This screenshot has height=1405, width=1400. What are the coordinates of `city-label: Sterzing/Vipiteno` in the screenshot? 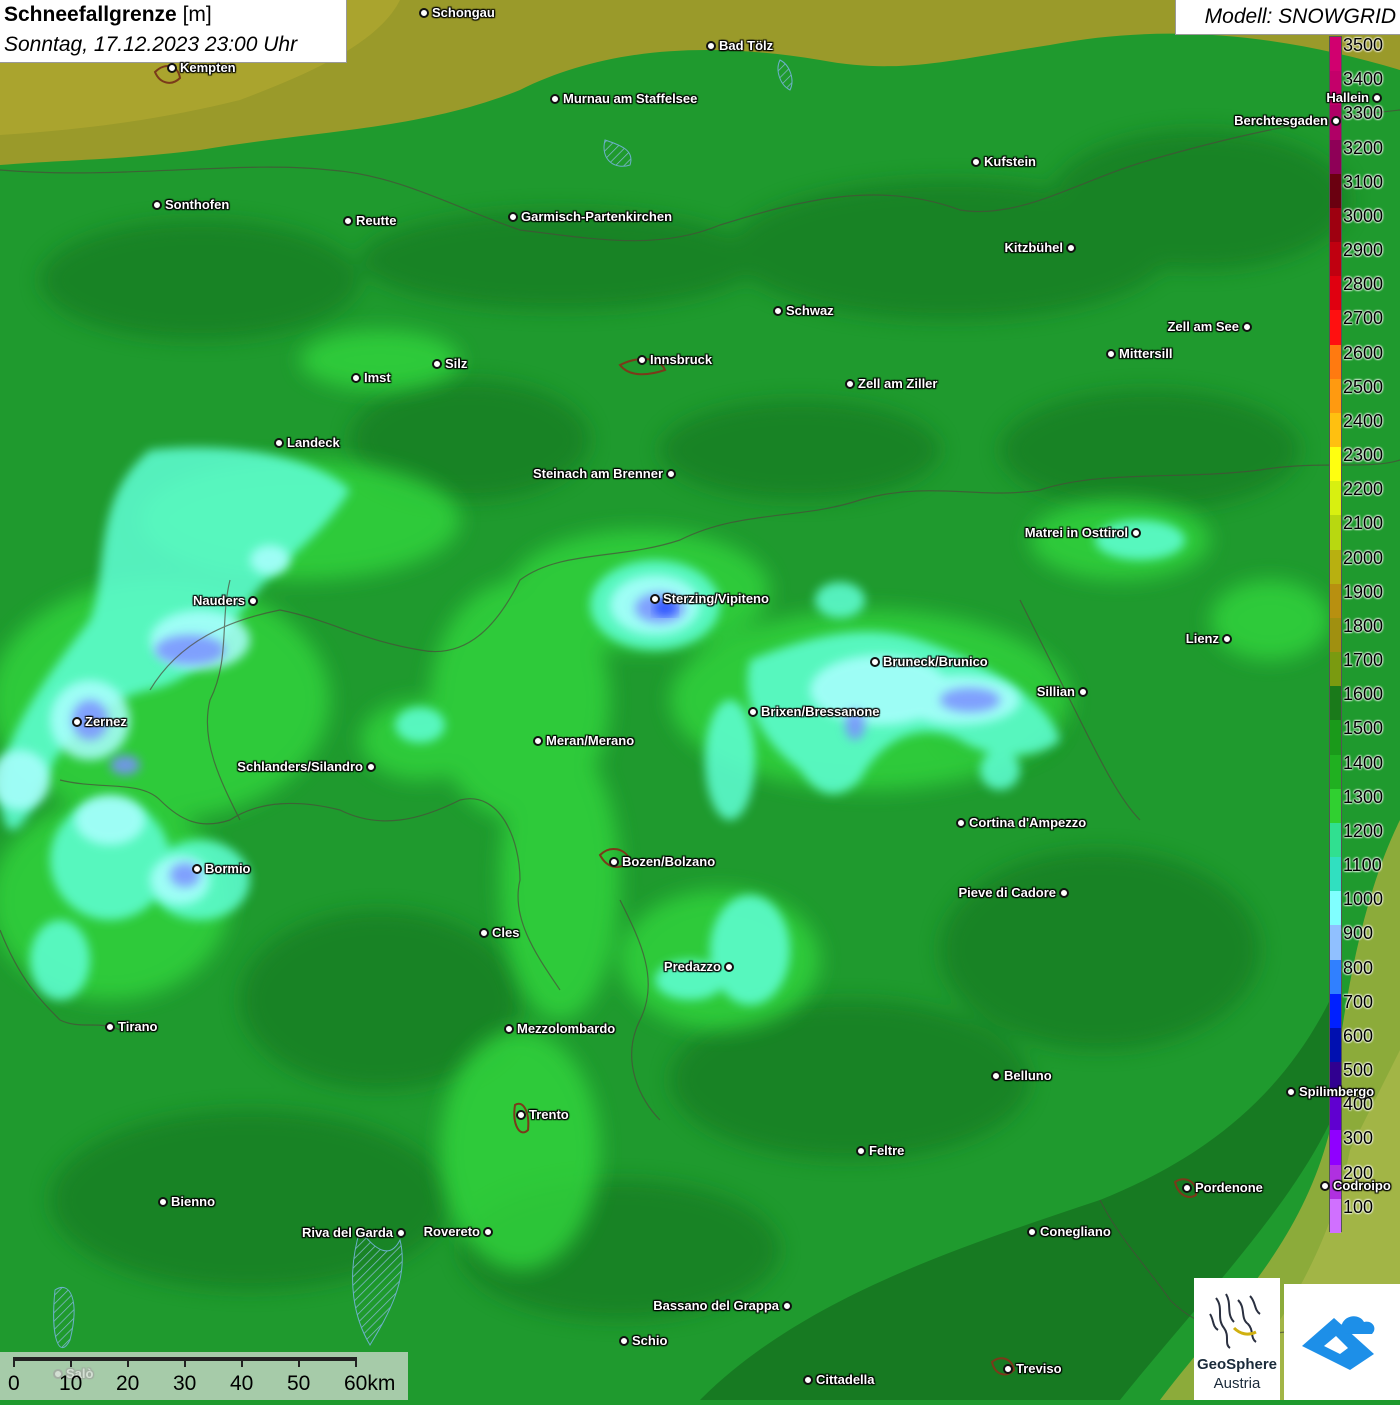 It's located at (716, 598).